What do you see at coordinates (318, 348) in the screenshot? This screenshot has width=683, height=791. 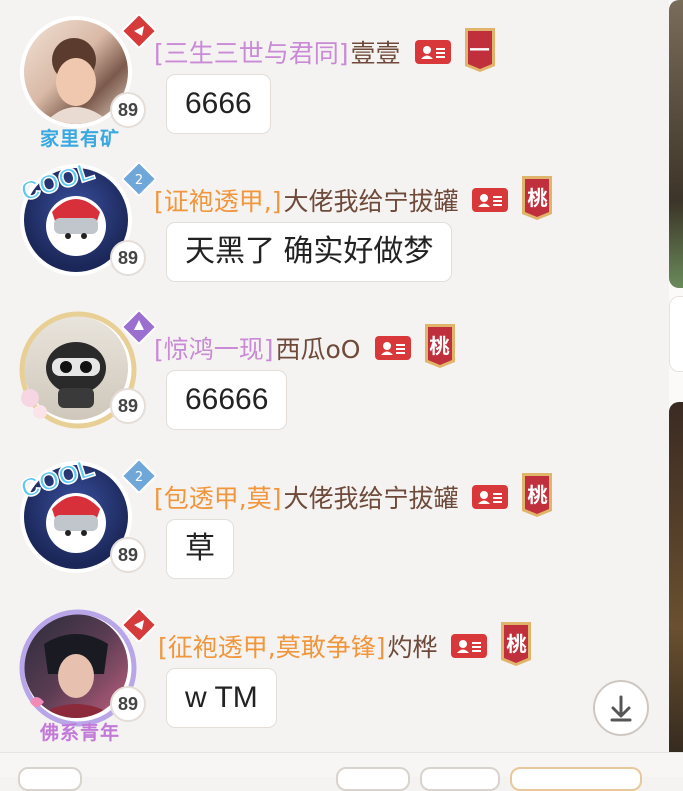 I see `nickname: 西瓜oO` at bounding box center [318, 348].